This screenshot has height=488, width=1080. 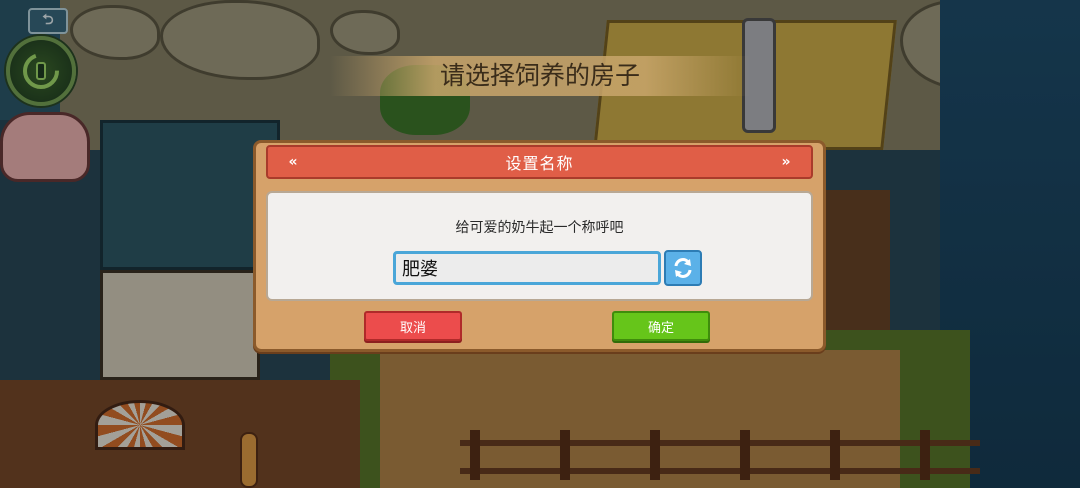 I want to click on name-input, so click(x=527, y=268).